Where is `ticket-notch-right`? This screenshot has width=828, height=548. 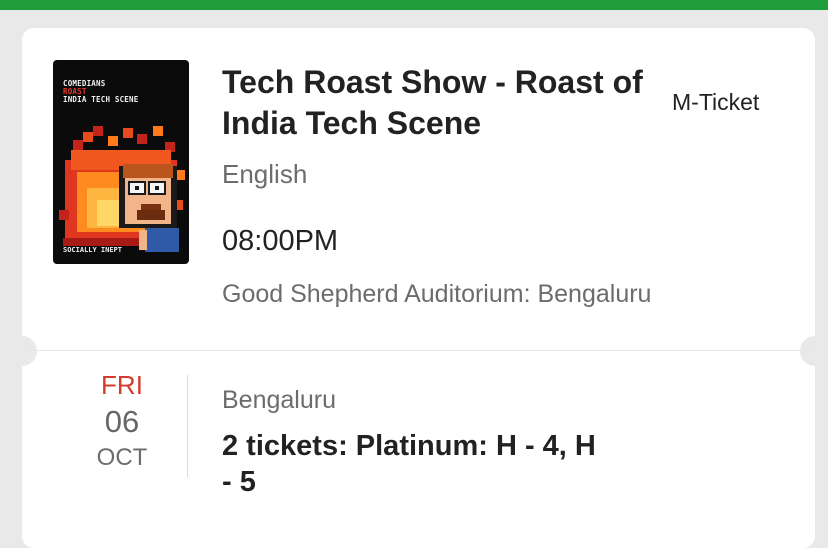 ticket-notch-right is located at coordinates (814, 351).